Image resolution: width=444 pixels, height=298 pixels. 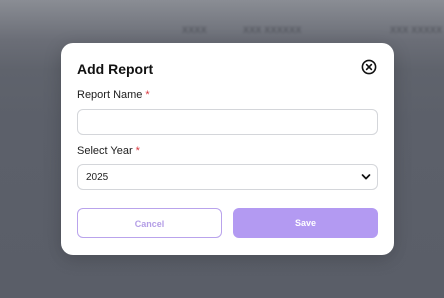 What do you see at coordinates (105, 151) in the screenshot?
I see `select-year-label-text: Select Year` at bounding box center [105, 151].